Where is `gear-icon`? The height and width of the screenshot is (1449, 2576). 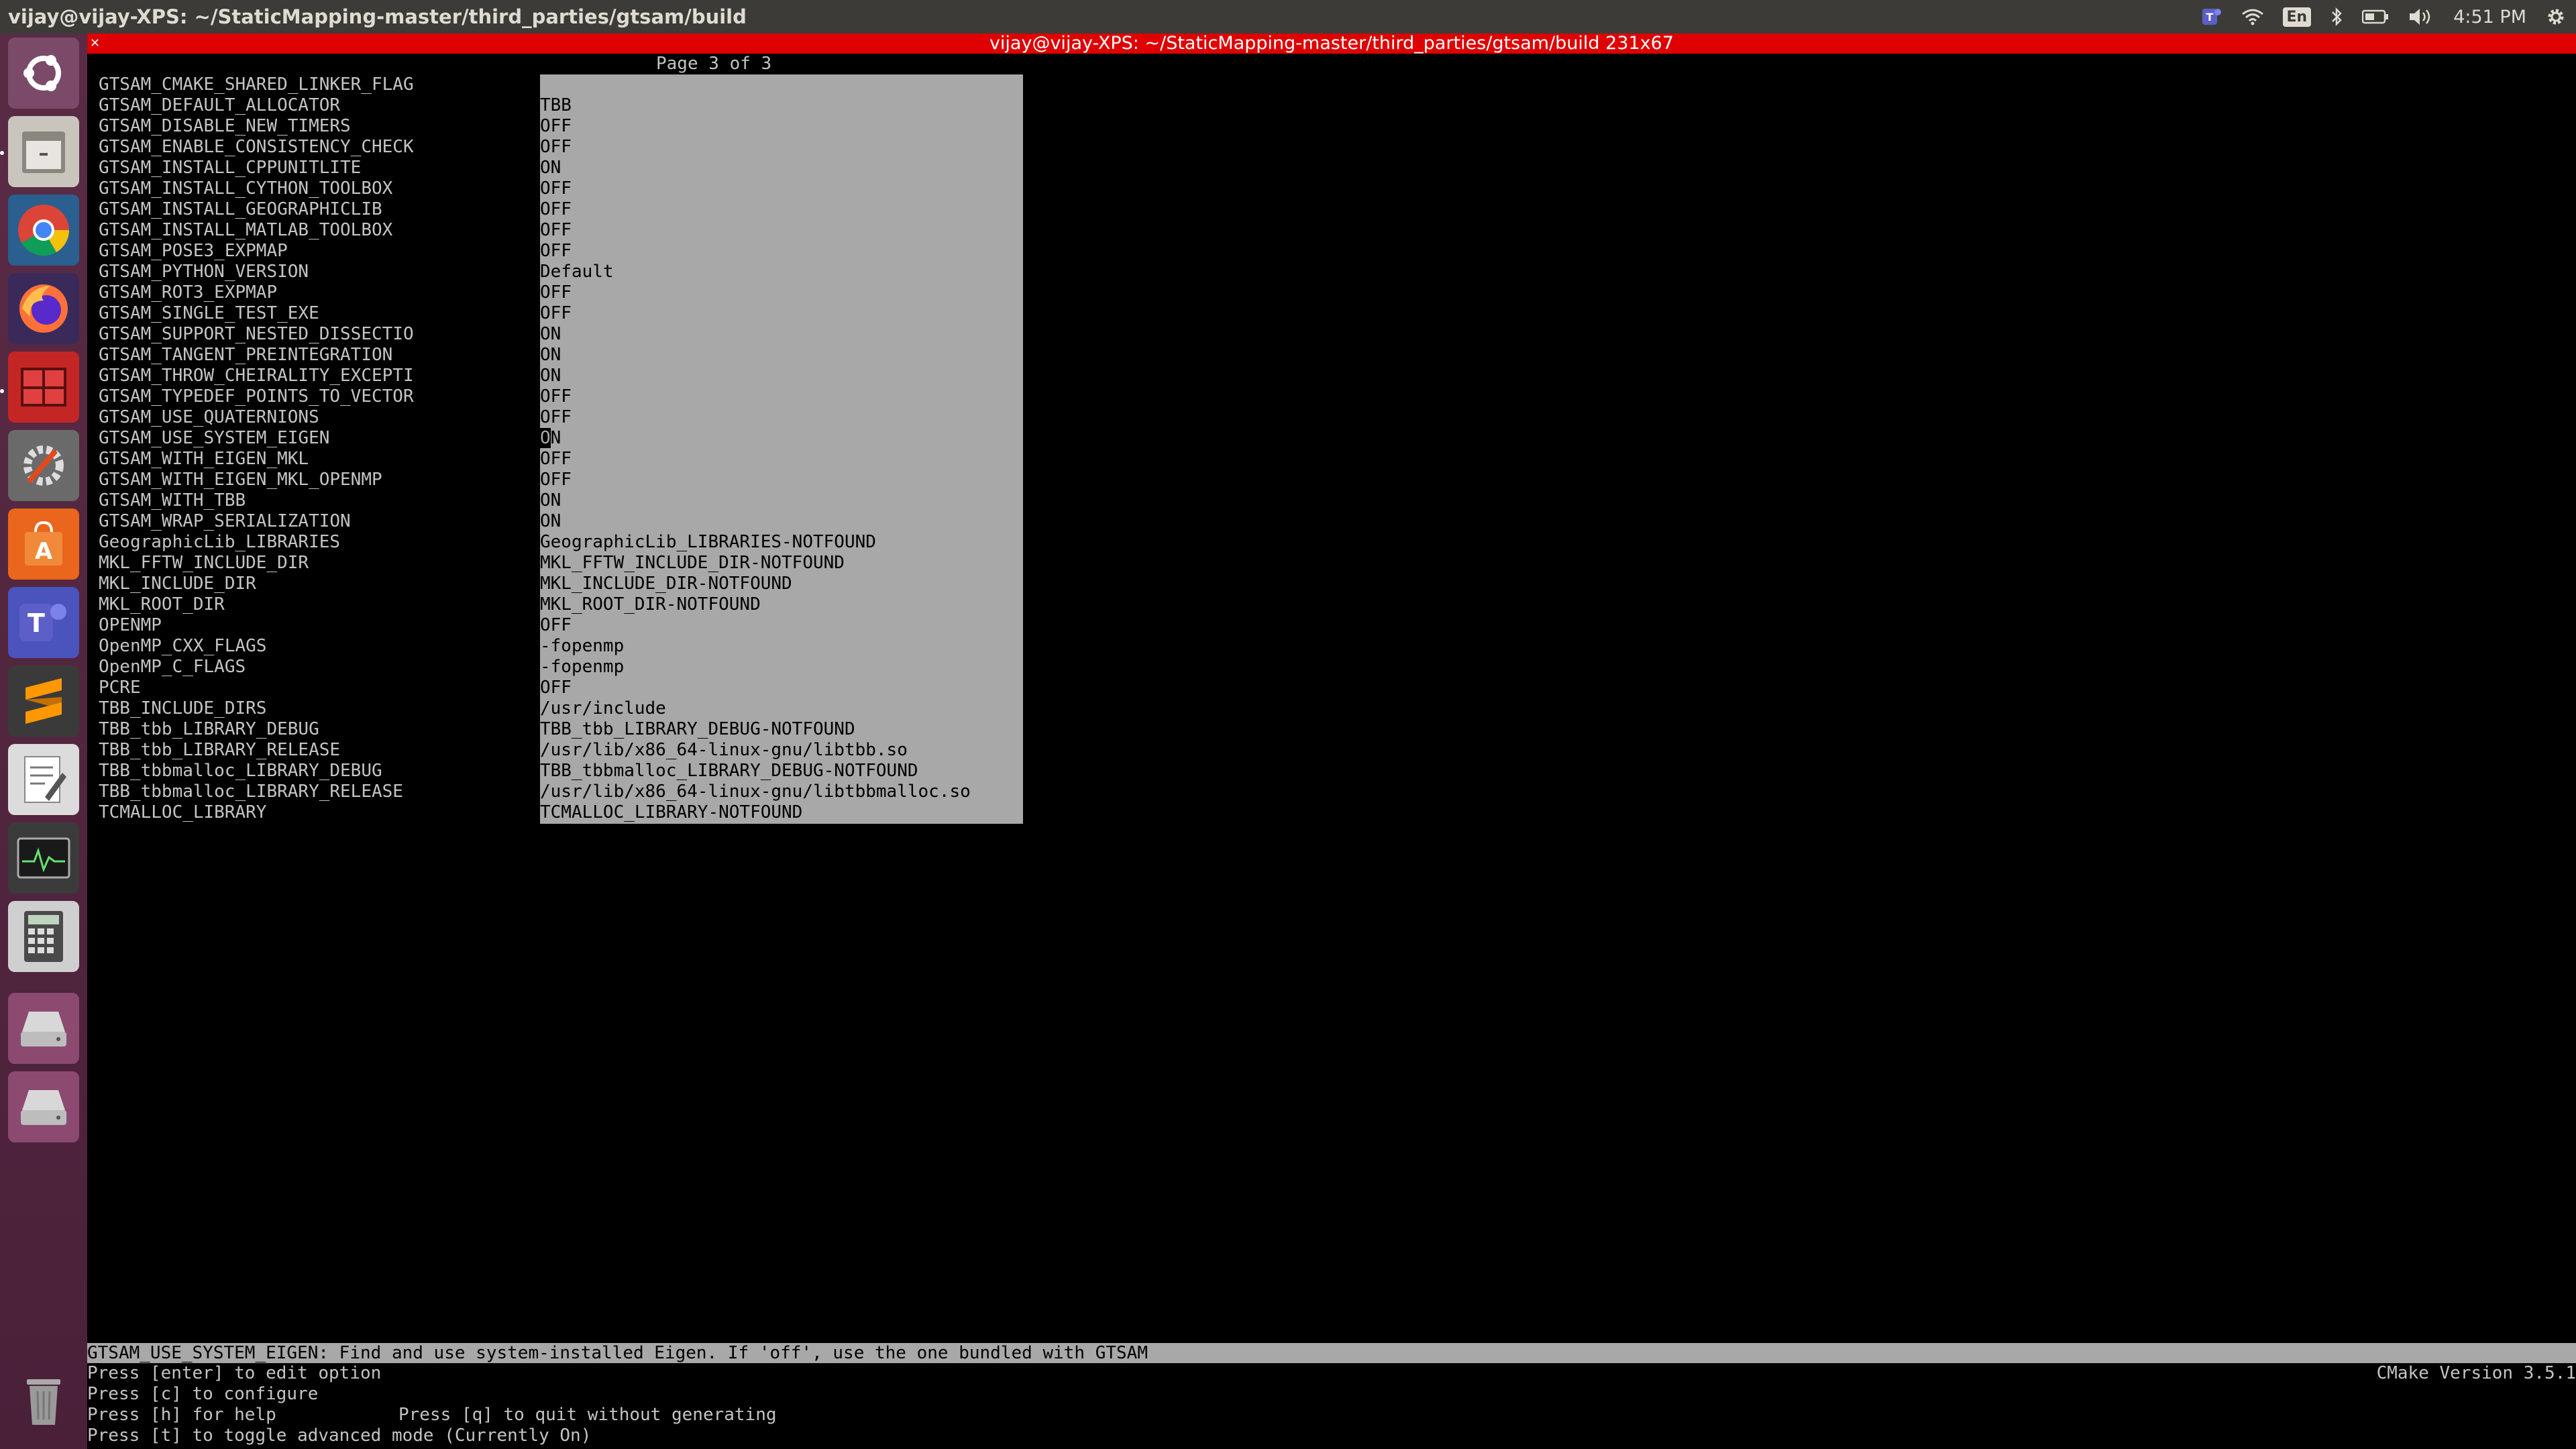 gear-icon is located at coordinates (2556, 17).